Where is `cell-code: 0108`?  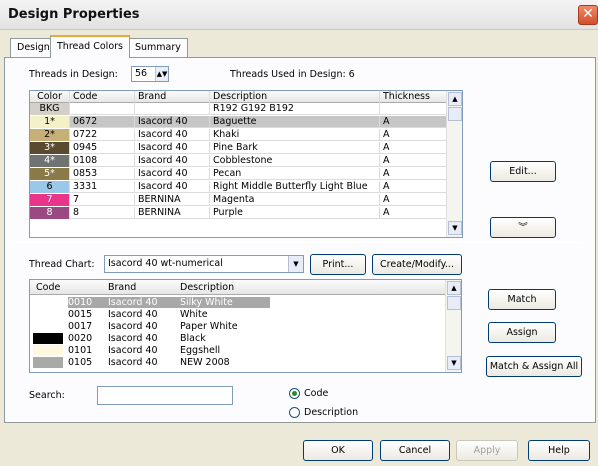 cell-code: 0108 is located at coordinates (102, 161).